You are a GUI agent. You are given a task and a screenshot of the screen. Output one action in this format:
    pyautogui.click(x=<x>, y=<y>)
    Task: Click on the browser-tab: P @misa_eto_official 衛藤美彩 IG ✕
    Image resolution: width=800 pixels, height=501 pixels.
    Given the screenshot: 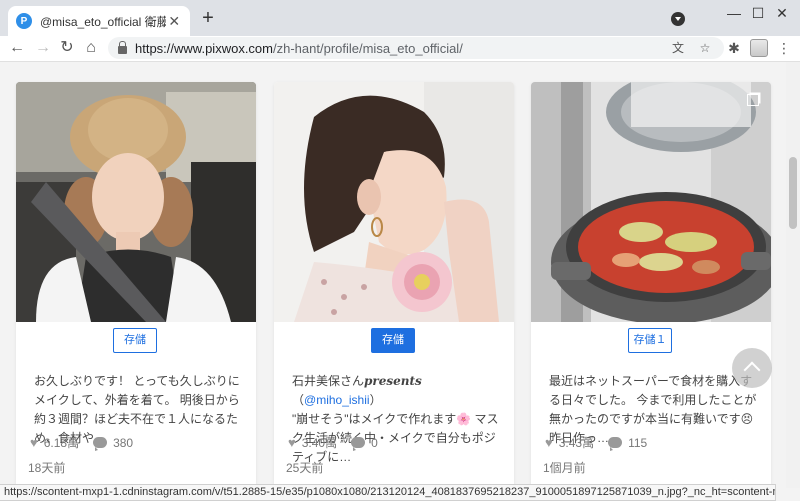 What is the action you would take?
    pyautogui.click(x=99, y=21)
    